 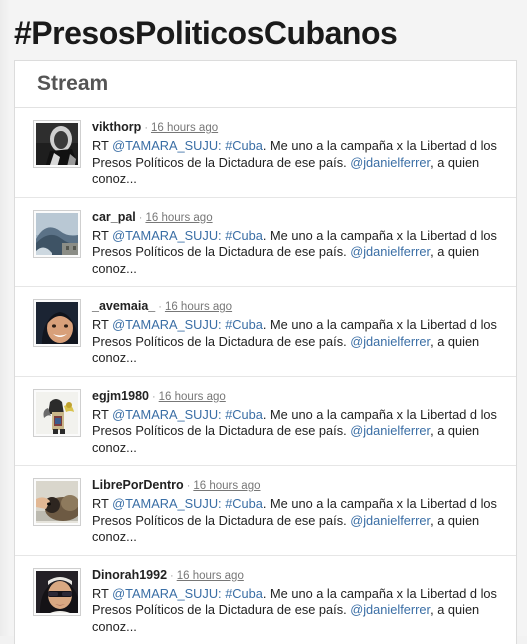 I want to click on sunglasses-woman-avatar, so click(x=57, y=592).